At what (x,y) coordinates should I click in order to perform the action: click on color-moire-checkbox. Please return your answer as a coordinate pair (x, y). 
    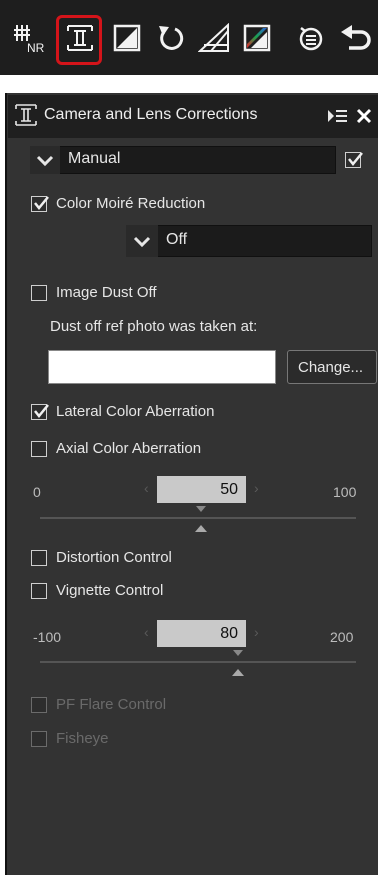
    Looking at the image, I should click on (40, 204).